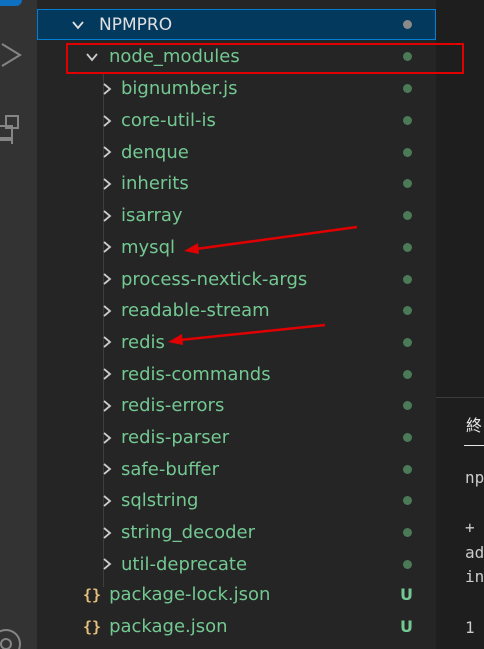 This screenshot has width=484, height=649. Describe the element at coordinates (173, 406) in the screenshot. I see `folder-label: redis-errors` at that location.